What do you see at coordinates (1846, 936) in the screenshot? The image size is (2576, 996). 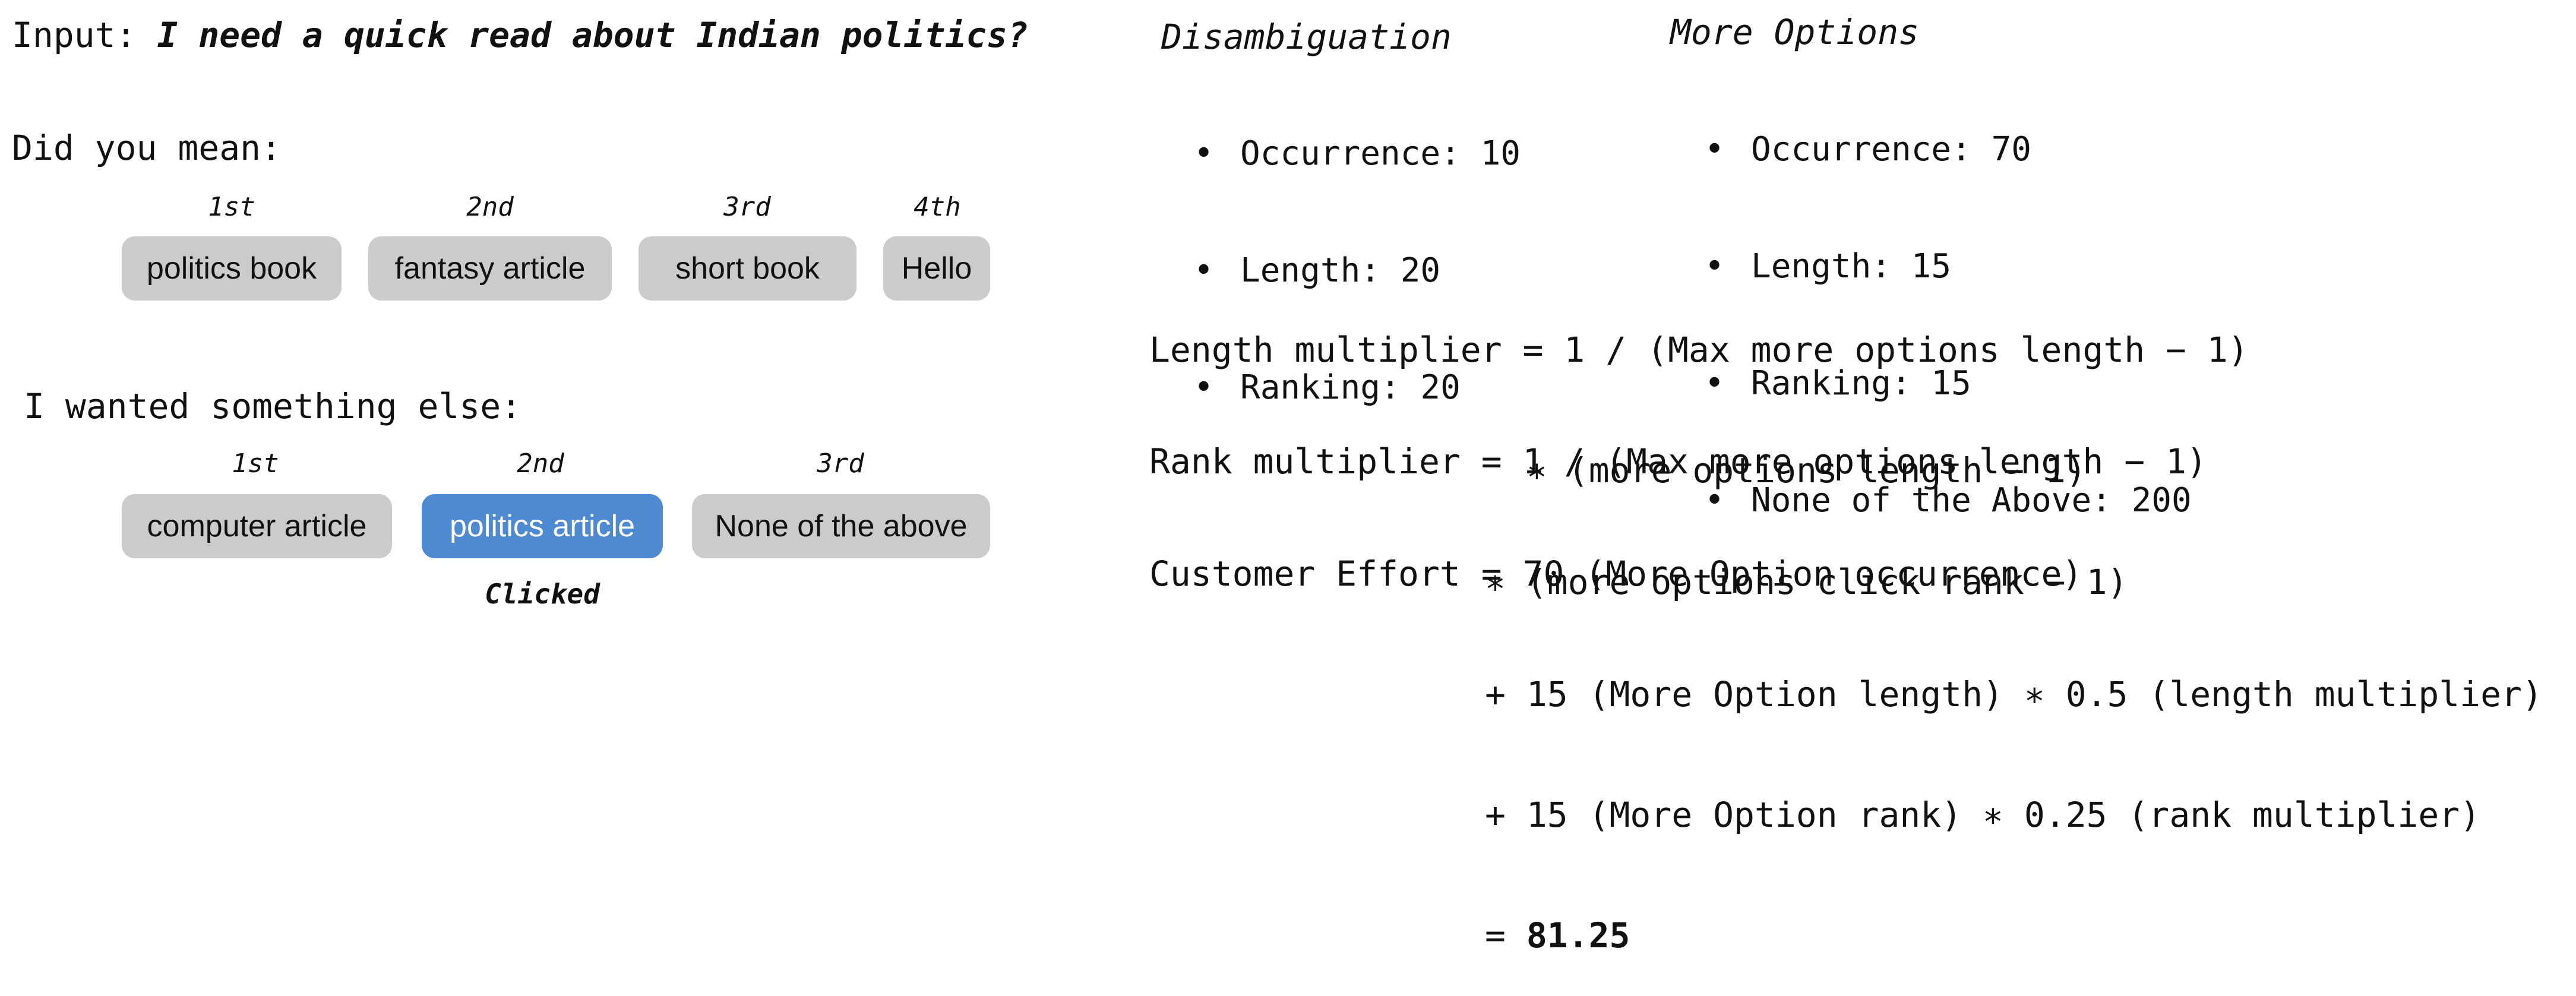 I see `customer-effort-result-line: = 81.25` at bounding box center [1846, 936].